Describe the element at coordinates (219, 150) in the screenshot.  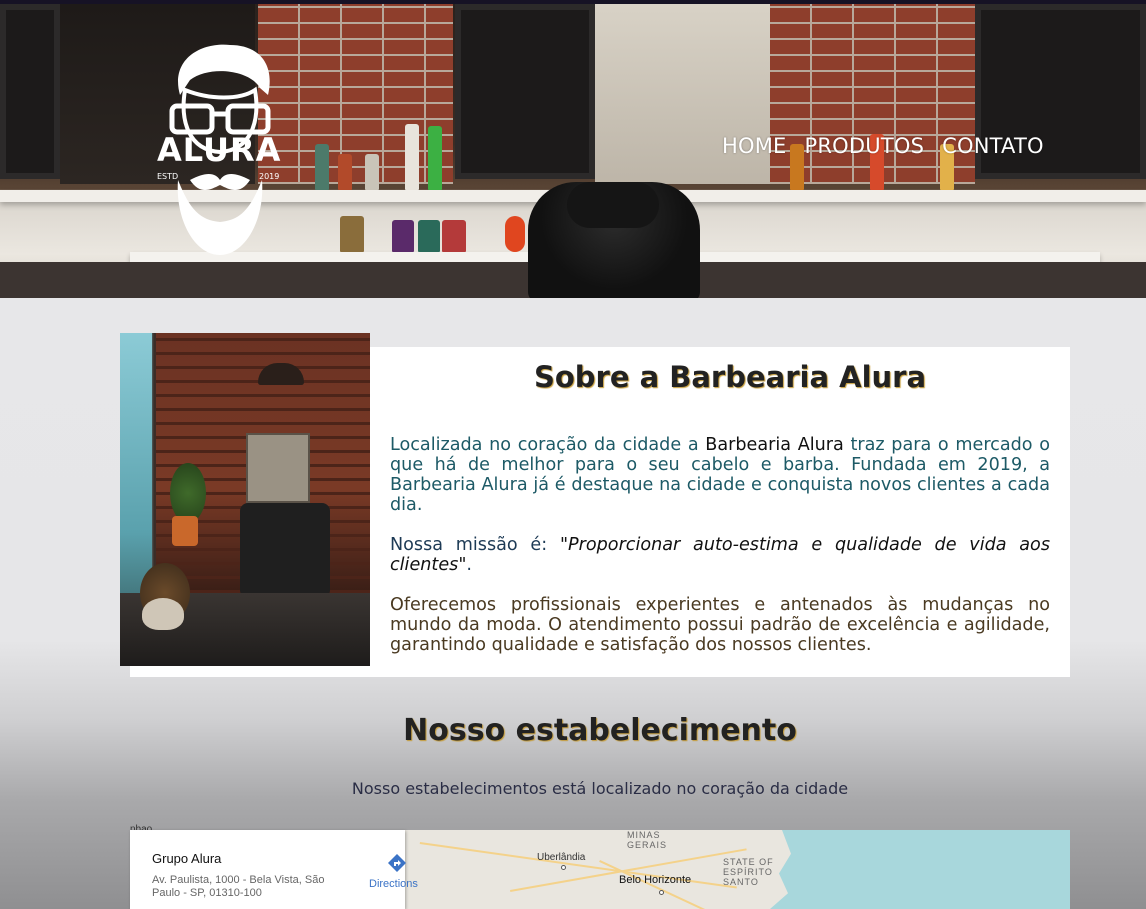
I see `logo-wordmark: ALURA` at that location.